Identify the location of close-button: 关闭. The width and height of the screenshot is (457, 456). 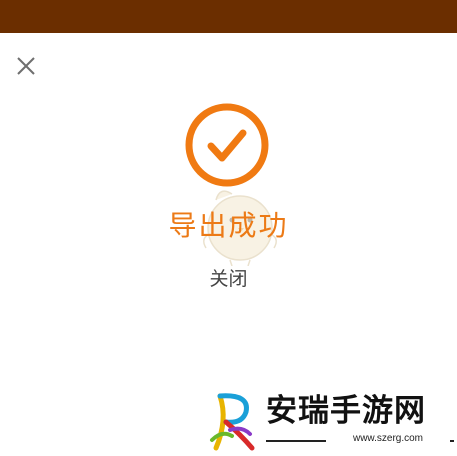
(228, 279).